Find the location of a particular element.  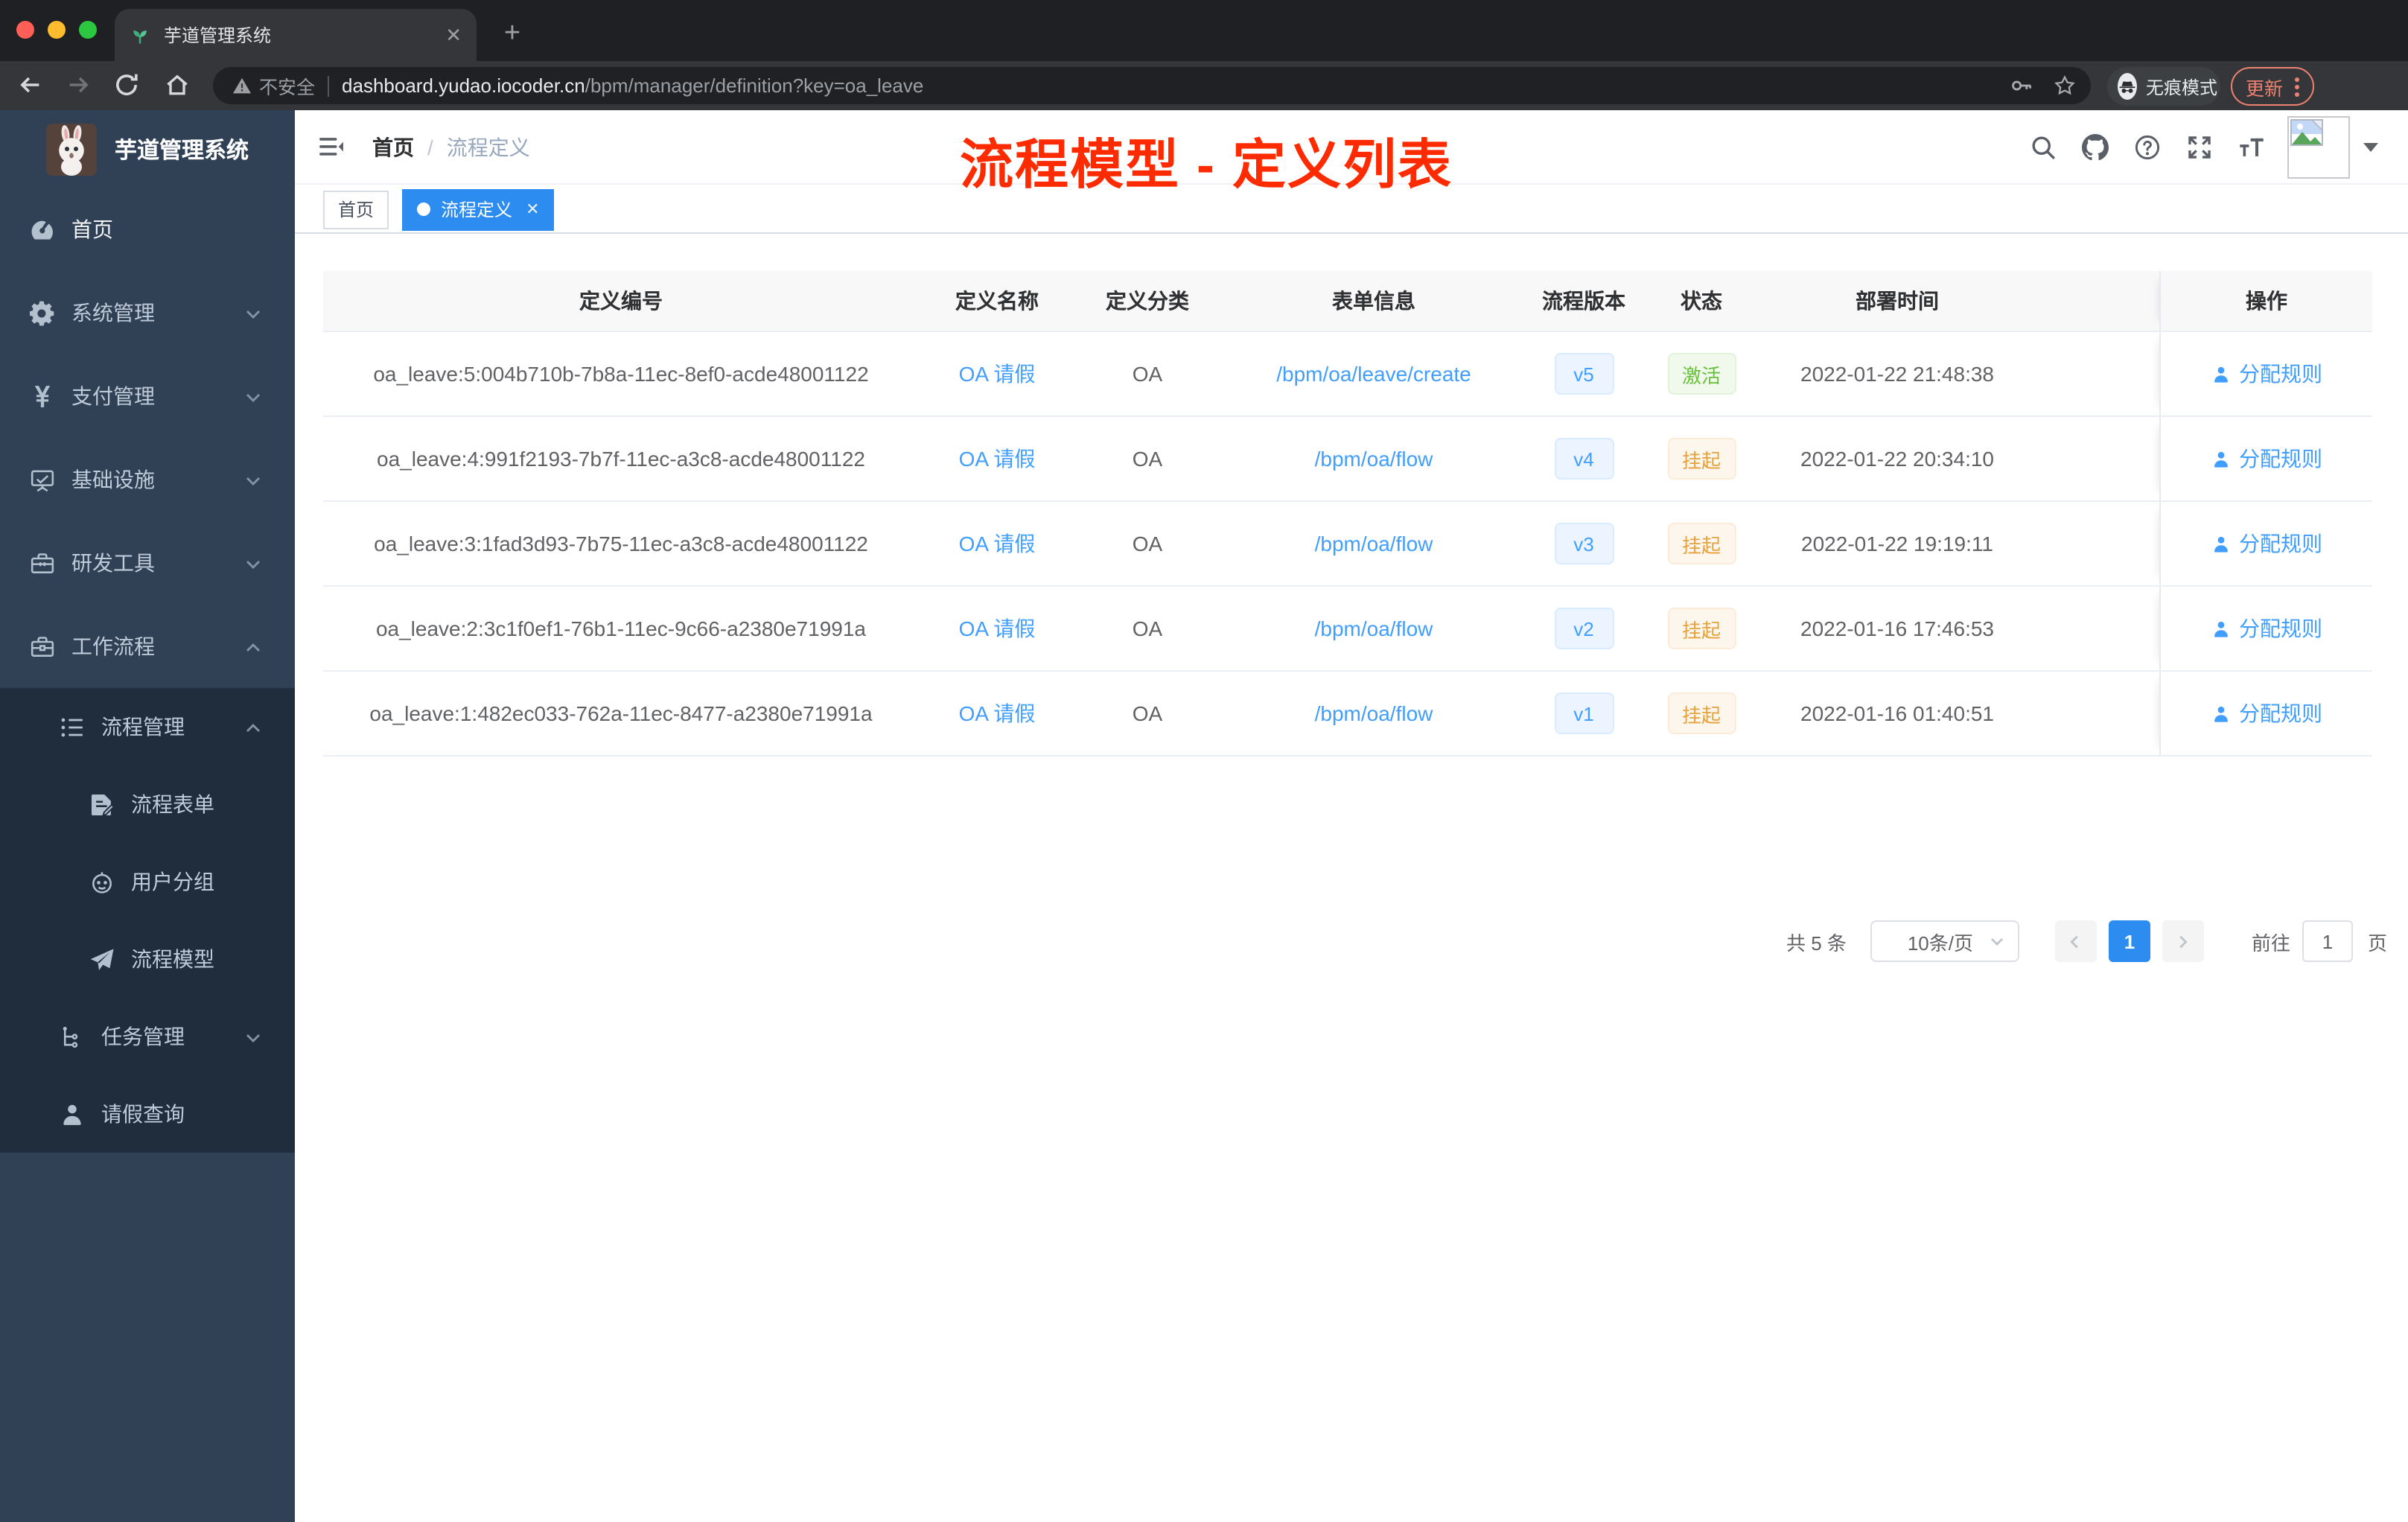

sidebar-logo: 芋道管理系统 is located at coordinates (147, 149).